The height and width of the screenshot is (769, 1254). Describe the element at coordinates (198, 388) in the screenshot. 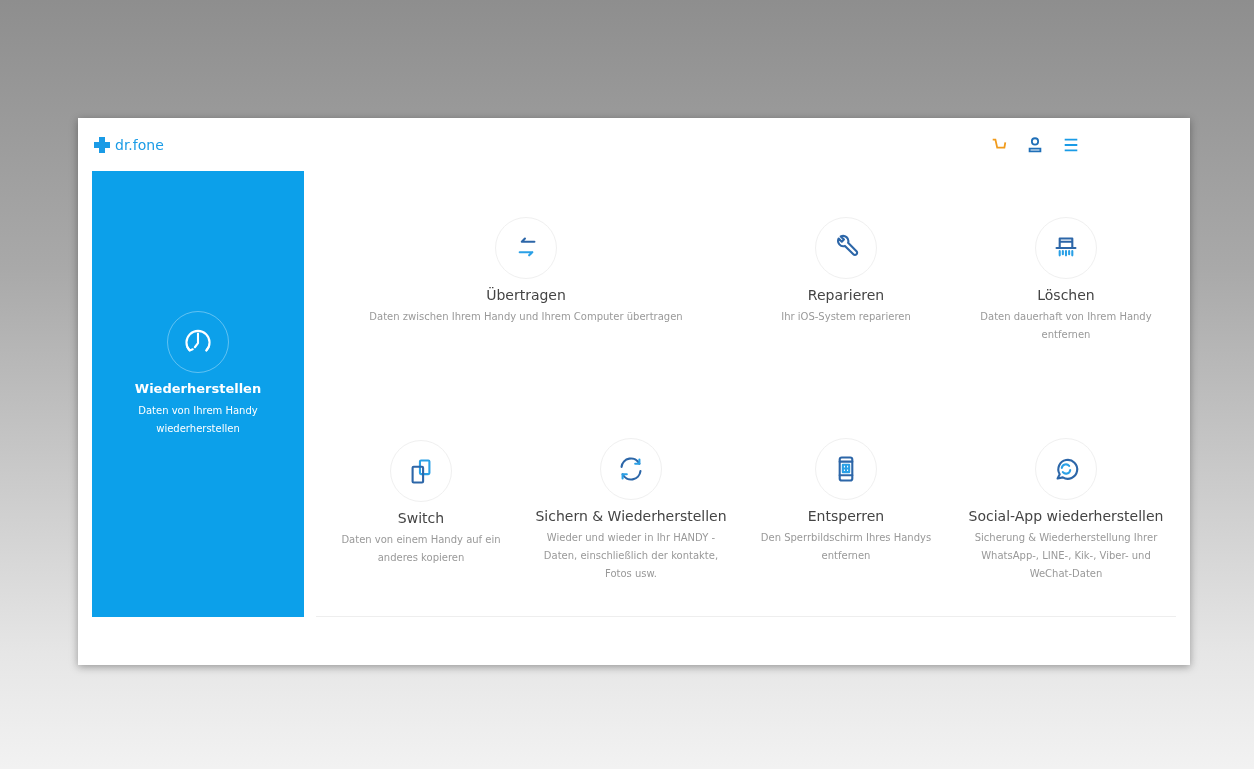

I see `tool-title: Wiederherstellen` at that location.